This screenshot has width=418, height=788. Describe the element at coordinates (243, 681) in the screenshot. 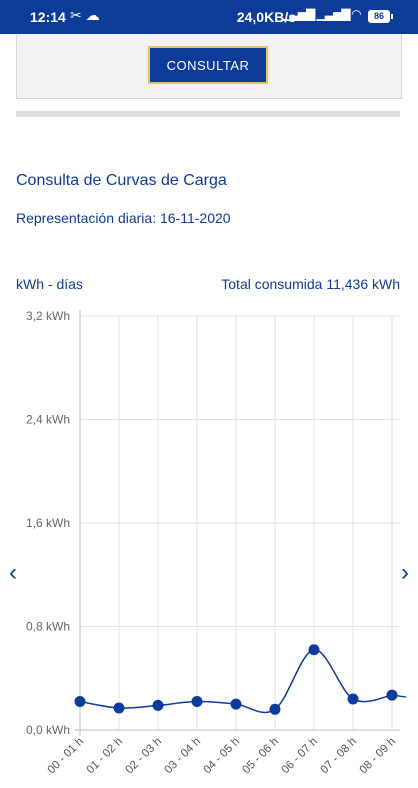

I see `series-line` at that location.